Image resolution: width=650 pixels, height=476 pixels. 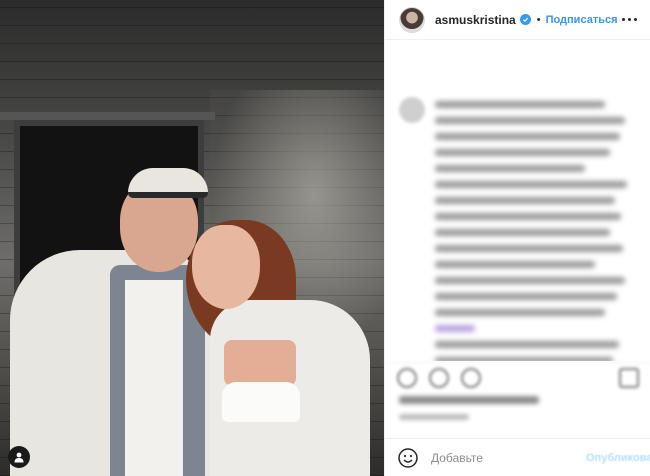 I want to click on comment-form: Опубликовать, so click(x=517, y=457).